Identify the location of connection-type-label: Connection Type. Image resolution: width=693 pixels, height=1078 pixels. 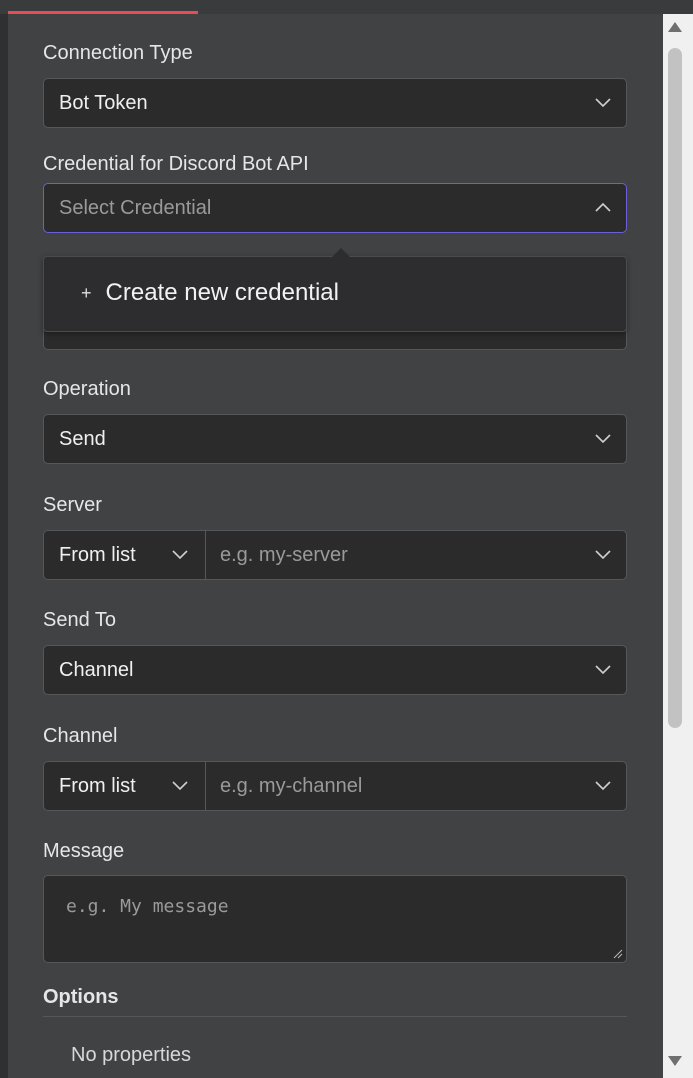
(118, 53).